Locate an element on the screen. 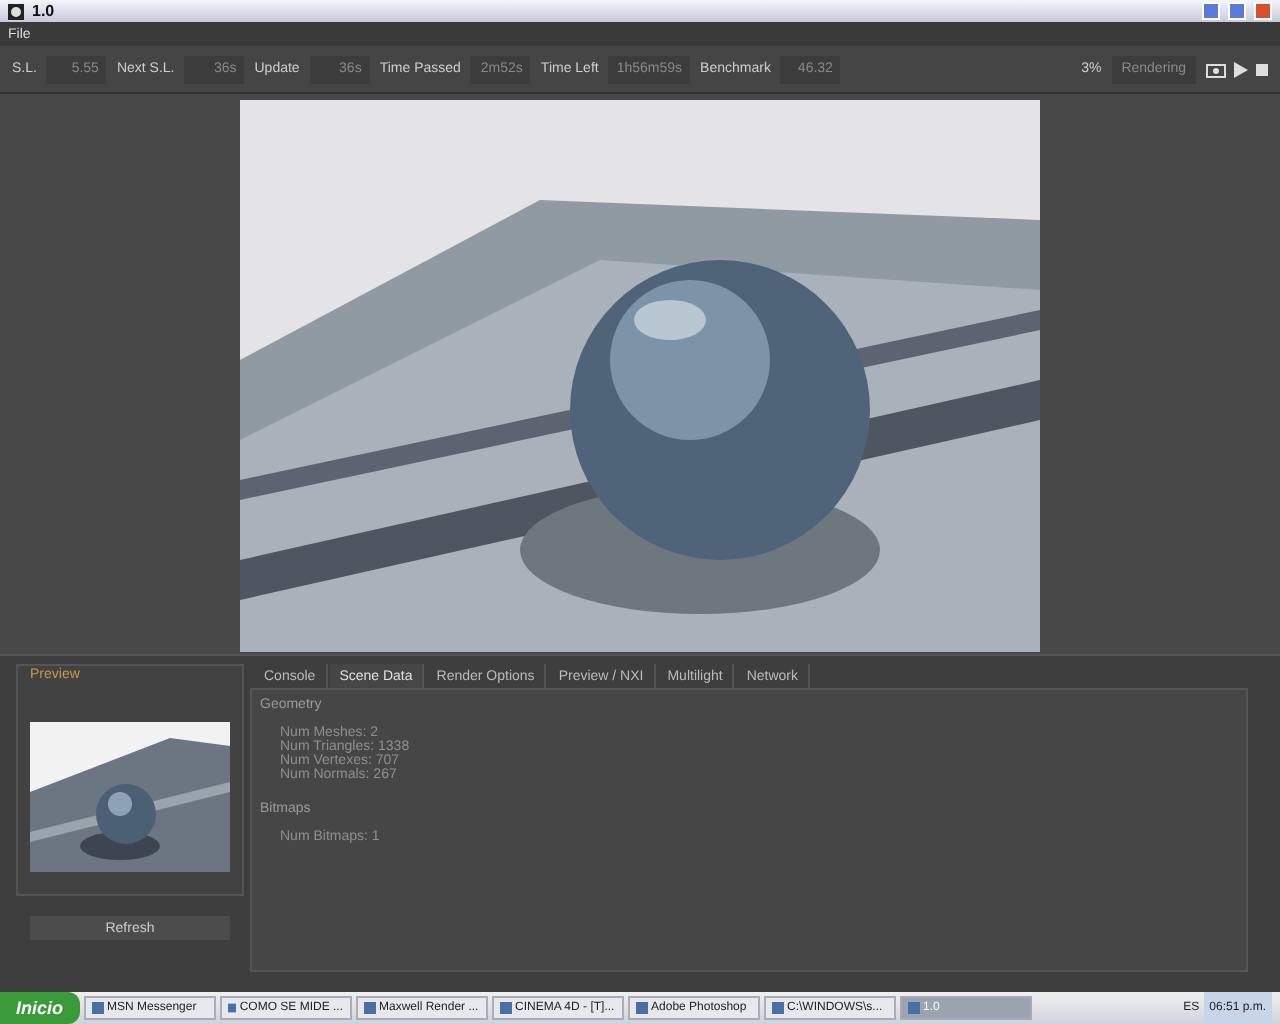 This screenshot has height=1024, width=1280. play-icon is located at coordinates (1241, 69).